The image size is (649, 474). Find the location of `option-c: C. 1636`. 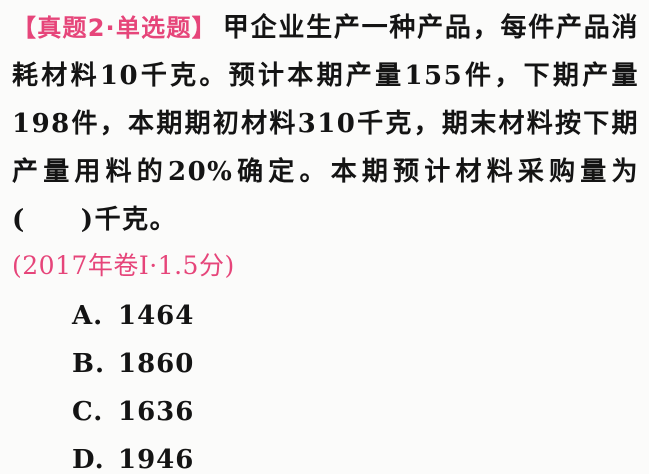

option-c: C. 1636 is located at coordinates (355, 412).